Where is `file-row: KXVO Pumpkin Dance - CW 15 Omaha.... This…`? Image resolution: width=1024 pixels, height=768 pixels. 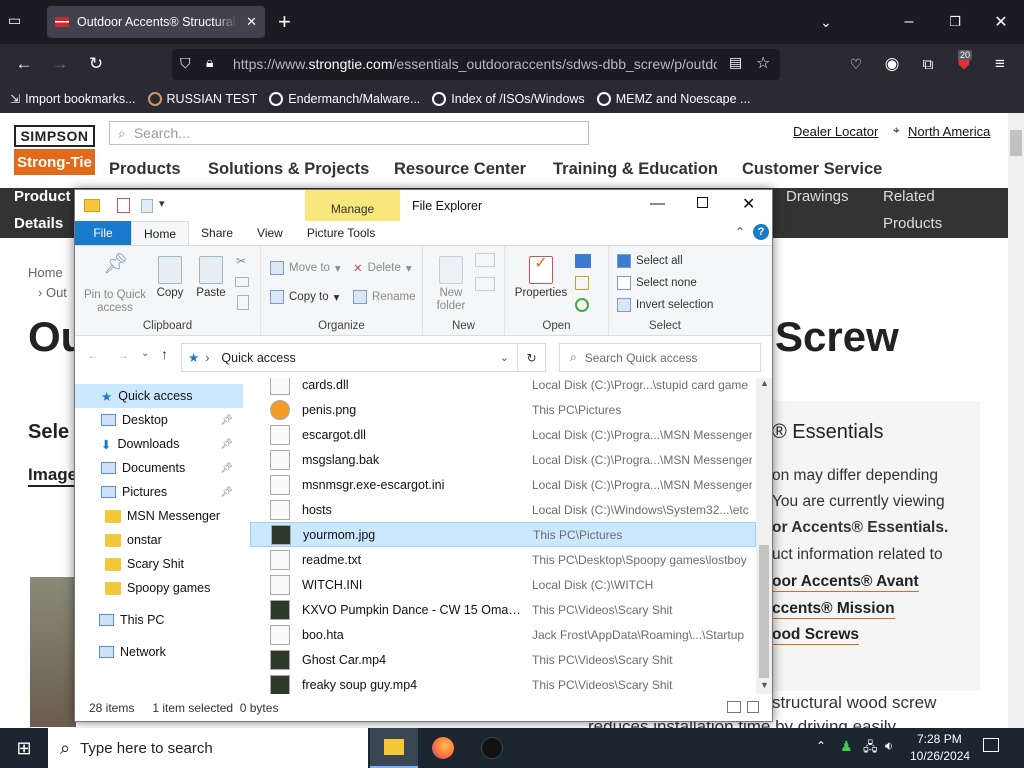 file-row: KXVO Pumpkin Dance - CW 15 Omaha.... This… is located at coordinates (503, 609).